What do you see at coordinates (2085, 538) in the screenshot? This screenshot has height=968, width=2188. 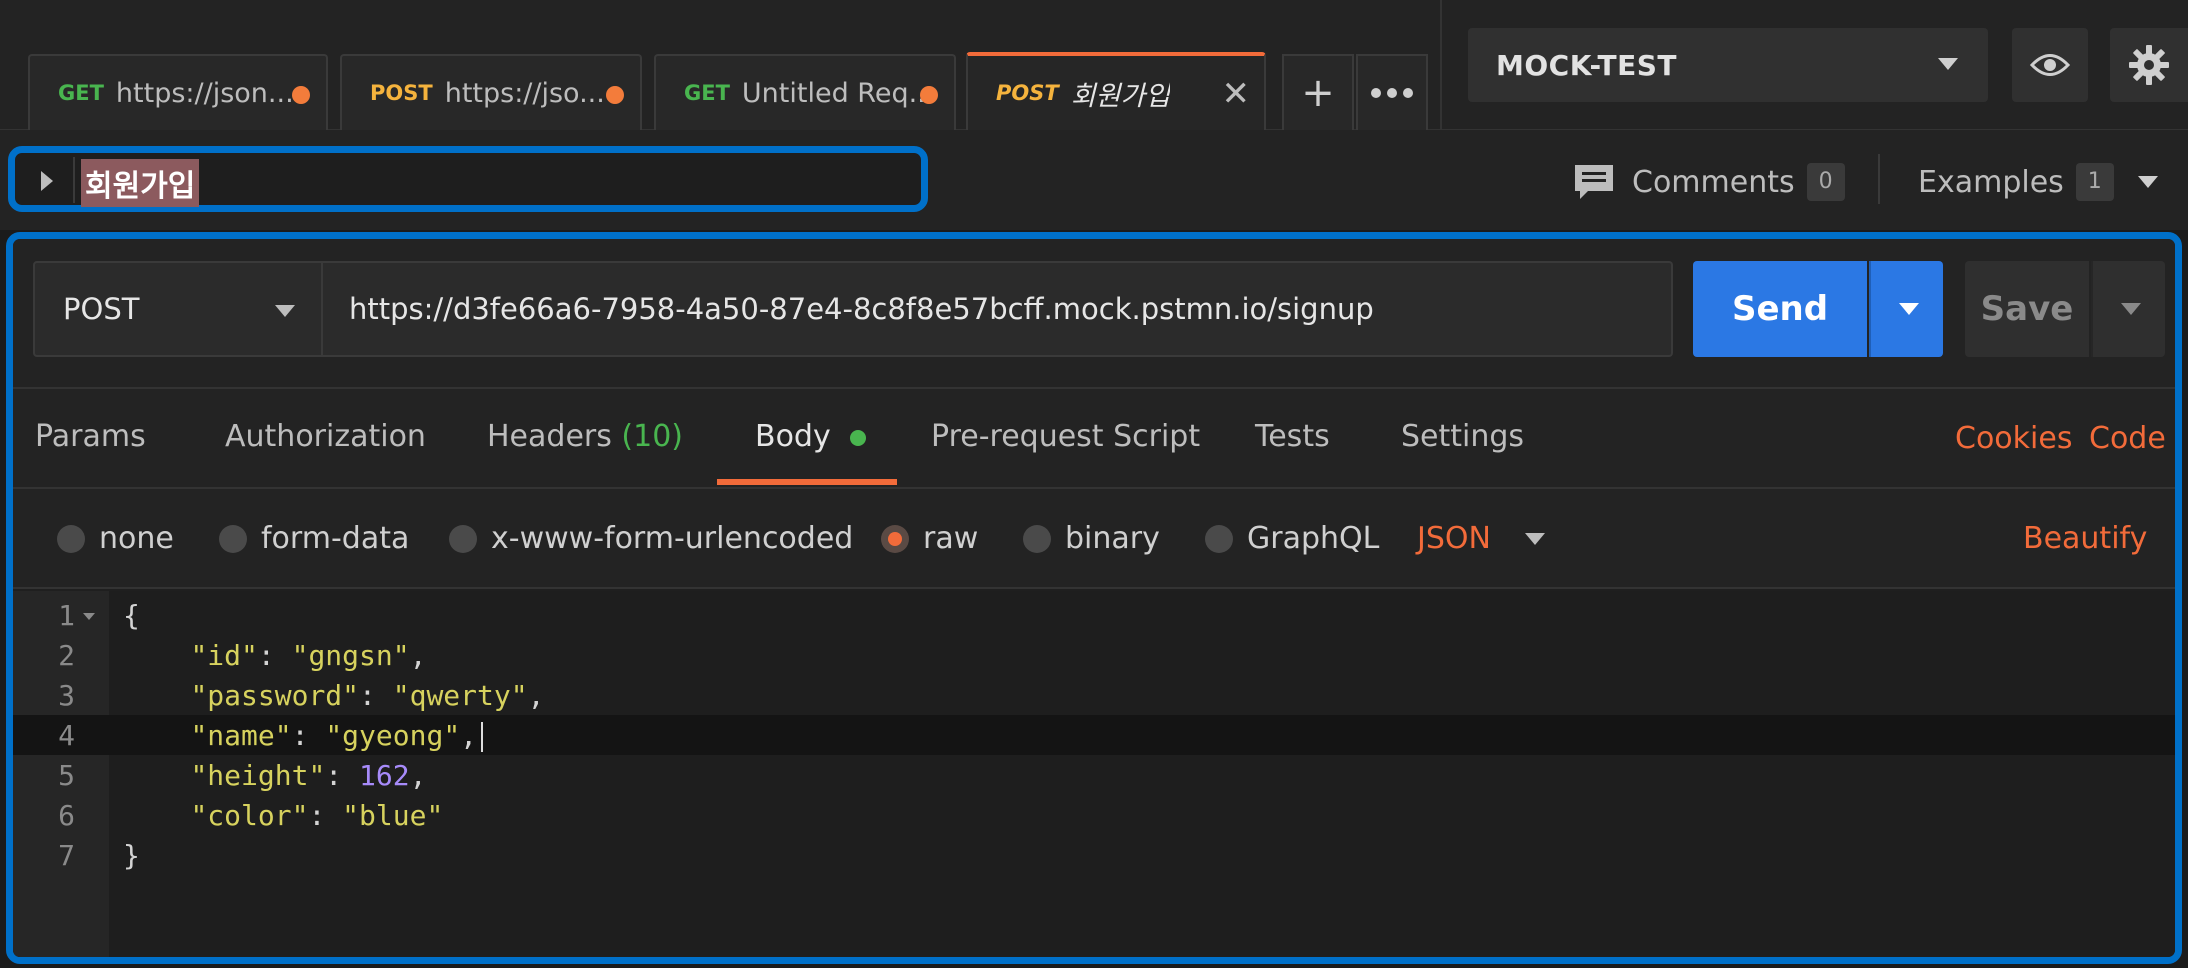 I see `beautify-link: Beautify` at bounding box center [2085, 538].